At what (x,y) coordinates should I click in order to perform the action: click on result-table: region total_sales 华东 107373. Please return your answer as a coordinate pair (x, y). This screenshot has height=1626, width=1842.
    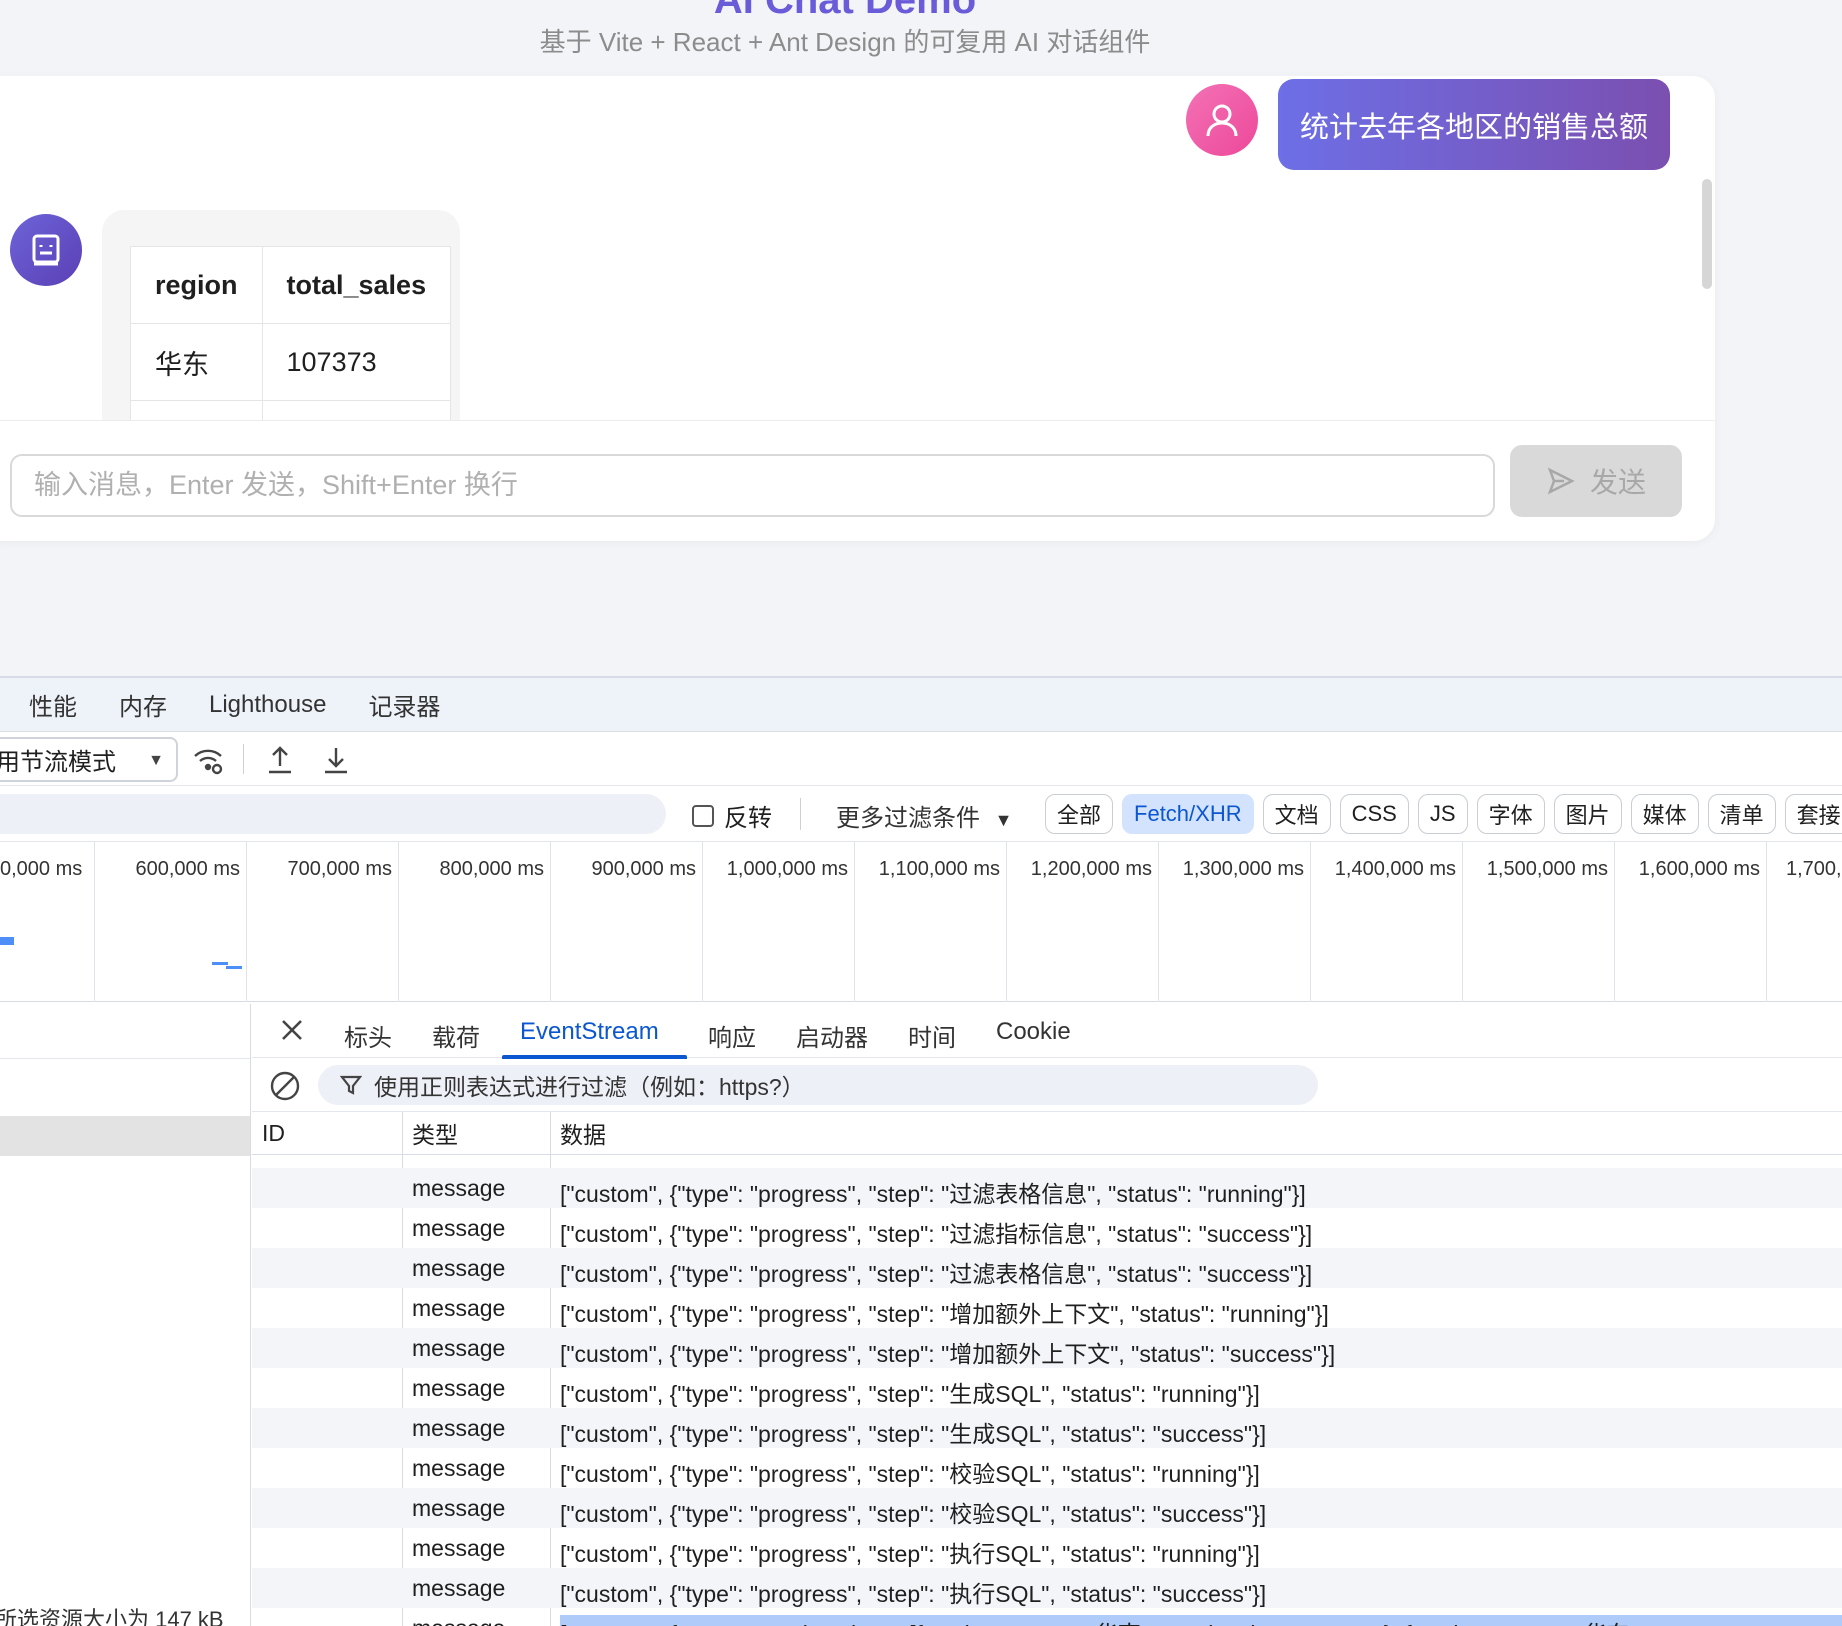
    Looking at the image, I should click on (291, 333).